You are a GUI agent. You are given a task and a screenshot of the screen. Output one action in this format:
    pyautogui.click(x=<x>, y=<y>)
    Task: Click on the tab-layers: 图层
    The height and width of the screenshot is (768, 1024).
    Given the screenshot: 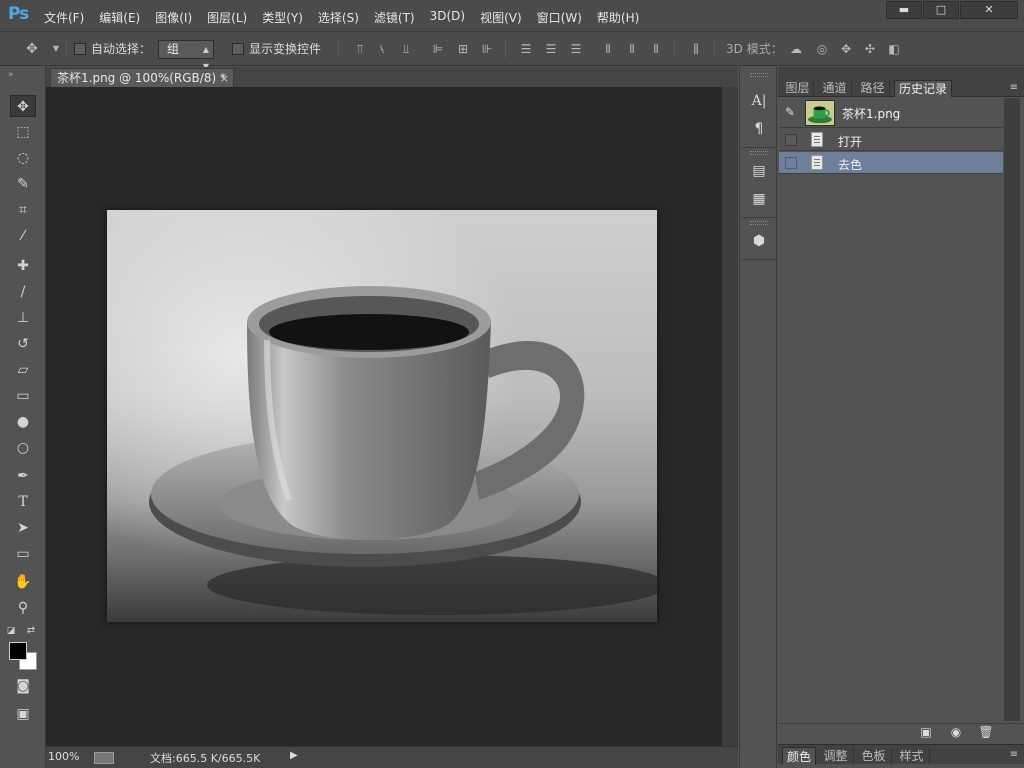 What is the action you would take?
    pyautogui.click(x=798, y=88)
    